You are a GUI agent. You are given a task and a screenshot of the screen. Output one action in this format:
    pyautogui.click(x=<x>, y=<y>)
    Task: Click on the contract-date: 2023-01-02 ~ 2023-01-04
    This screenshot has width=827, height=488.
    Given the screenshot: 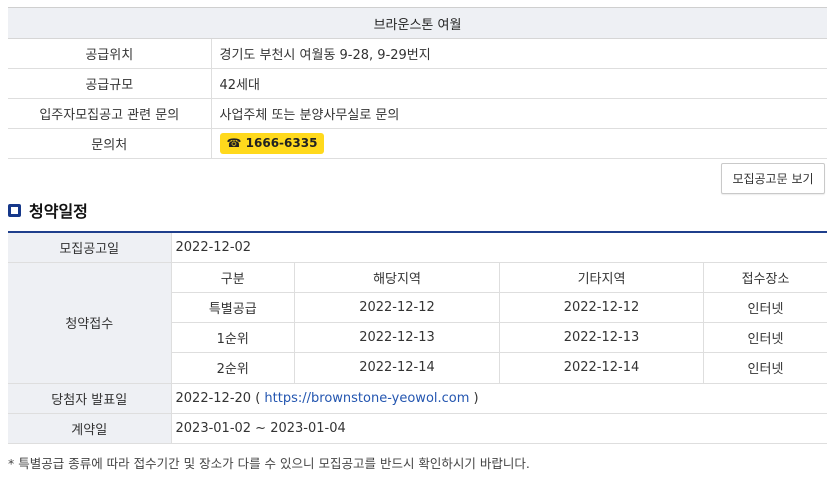 What is the action you would take?
    pyautogui.click(x=499, y=428)
    